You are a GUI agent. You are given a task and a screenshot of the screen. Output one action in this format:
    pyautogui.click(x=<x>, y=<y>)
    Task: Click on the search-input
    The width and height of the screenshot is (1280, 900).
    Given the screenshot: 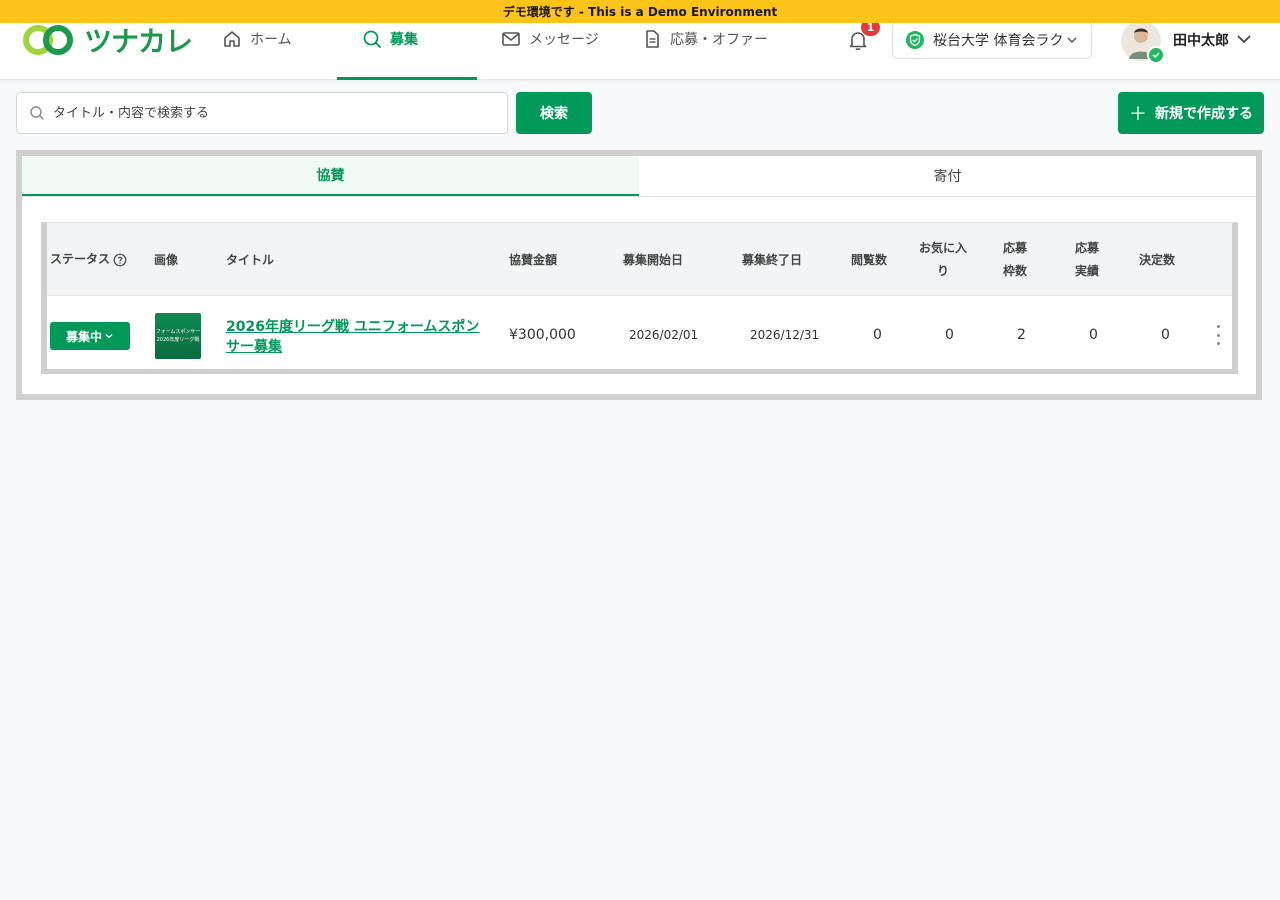 What is the action you would take?
    pyautogui.click(x=263, y=113)
    